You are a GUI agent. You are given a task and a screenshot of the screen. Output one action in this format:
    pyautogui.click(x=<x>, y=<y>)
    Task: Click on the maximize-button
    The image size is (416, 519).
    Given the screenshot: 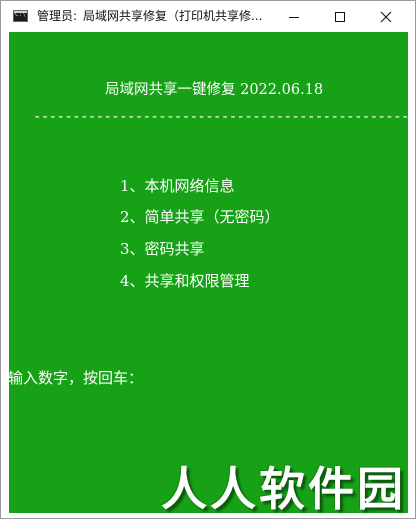 What is the action you would take?
    pyautogui.click(x=340, y=16)
    